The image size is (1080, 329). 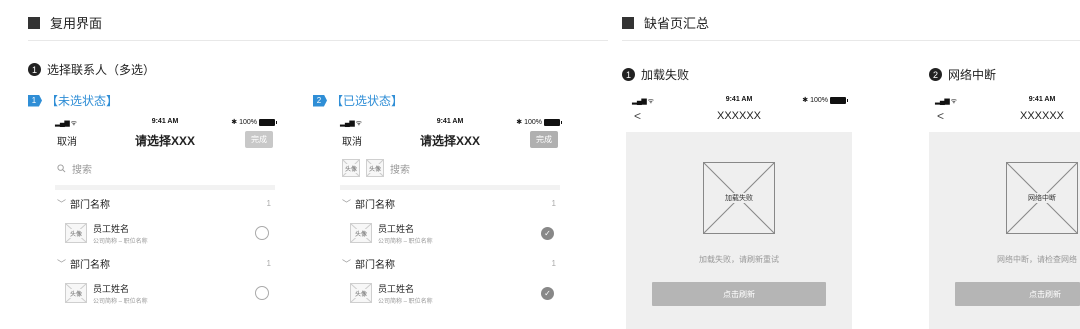 I want to click on section-reuse-title: 复用界面, so click(x=76, y=23).